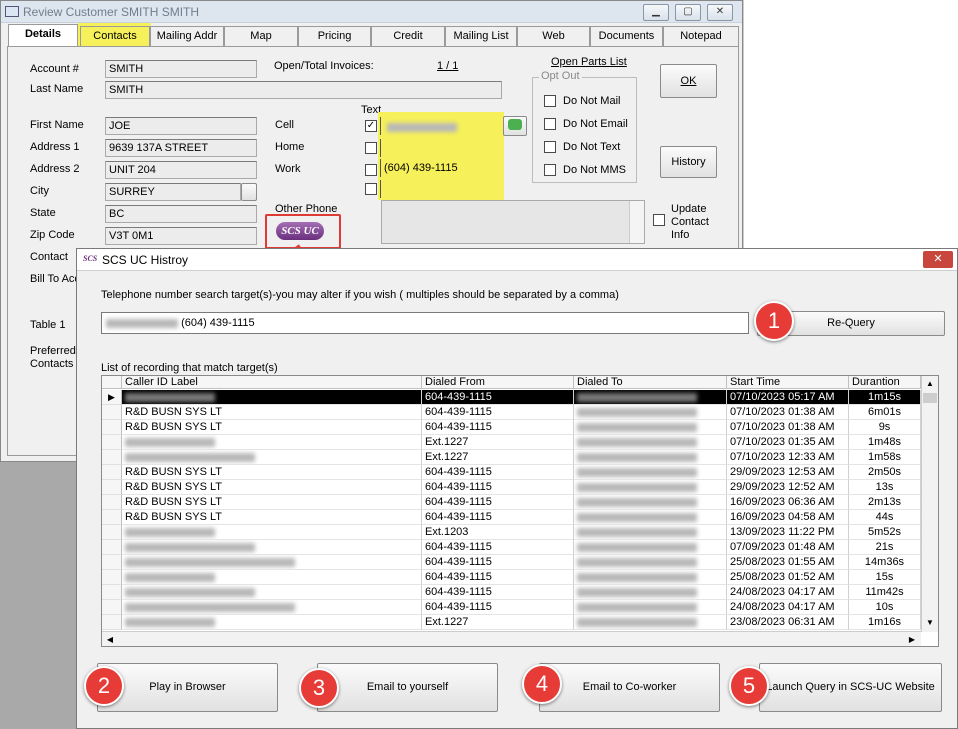 This screenshot has width=958, height=729. Describe the element at coordinates (850, 687) in the screenshot. I see `launch-query-website-button: Launch Query in SCS-UC Website` at that location.